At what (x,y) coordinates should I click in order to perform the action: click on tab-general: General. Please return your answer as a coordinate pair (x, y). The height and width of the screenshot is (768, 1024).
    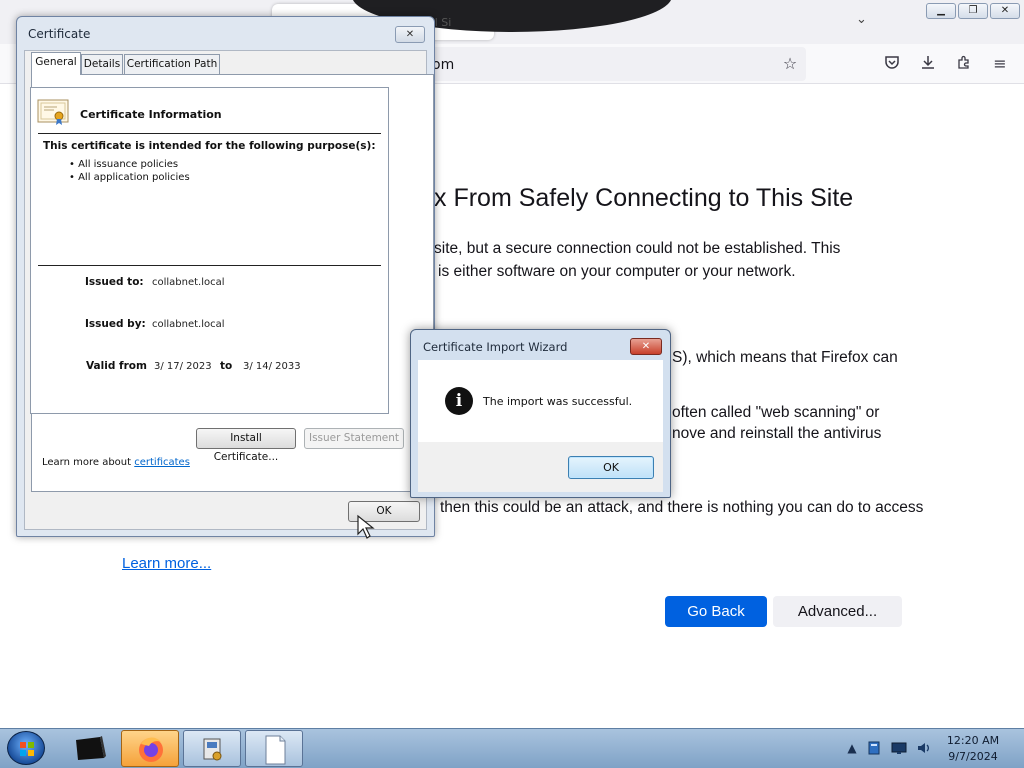
    Looking at the image, I should click on (56, 63).